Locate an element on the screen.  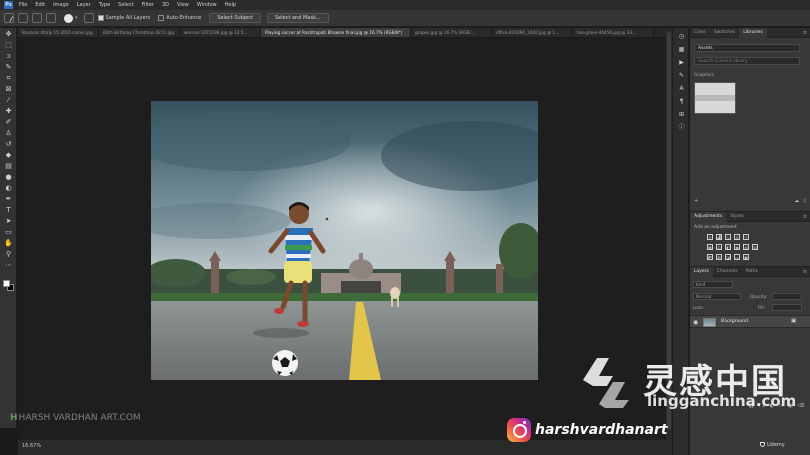
library-dropdown: Assets is located at coordinates (747, 48).